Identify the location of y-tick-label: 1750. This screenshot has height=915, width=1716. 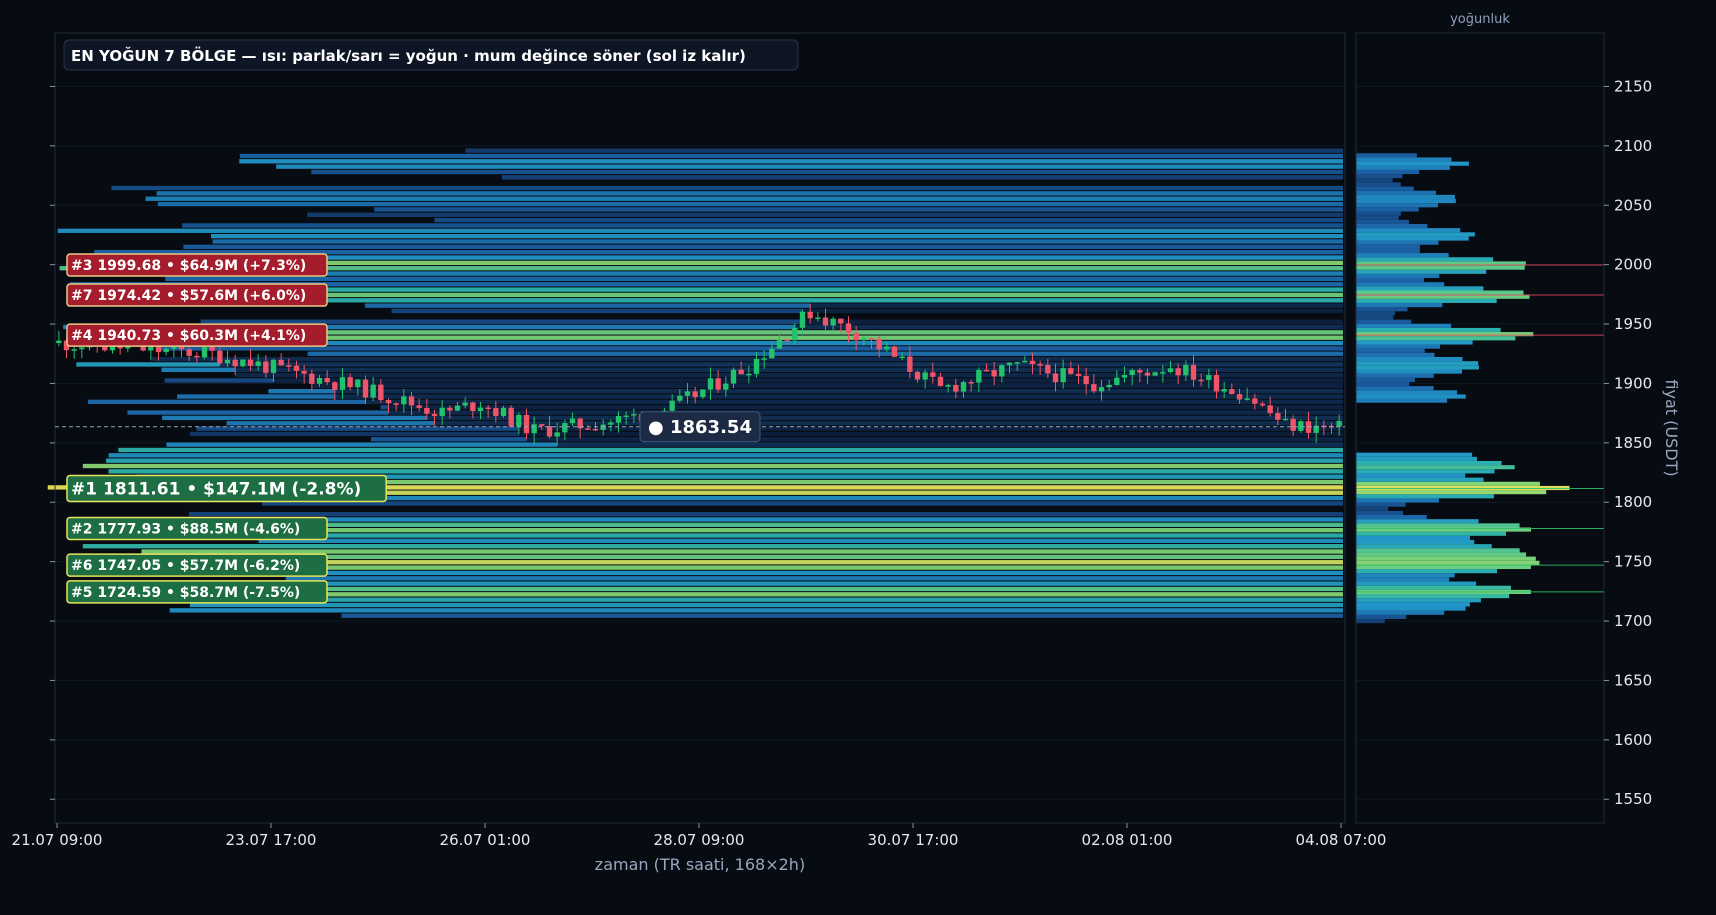
(1633, 562).